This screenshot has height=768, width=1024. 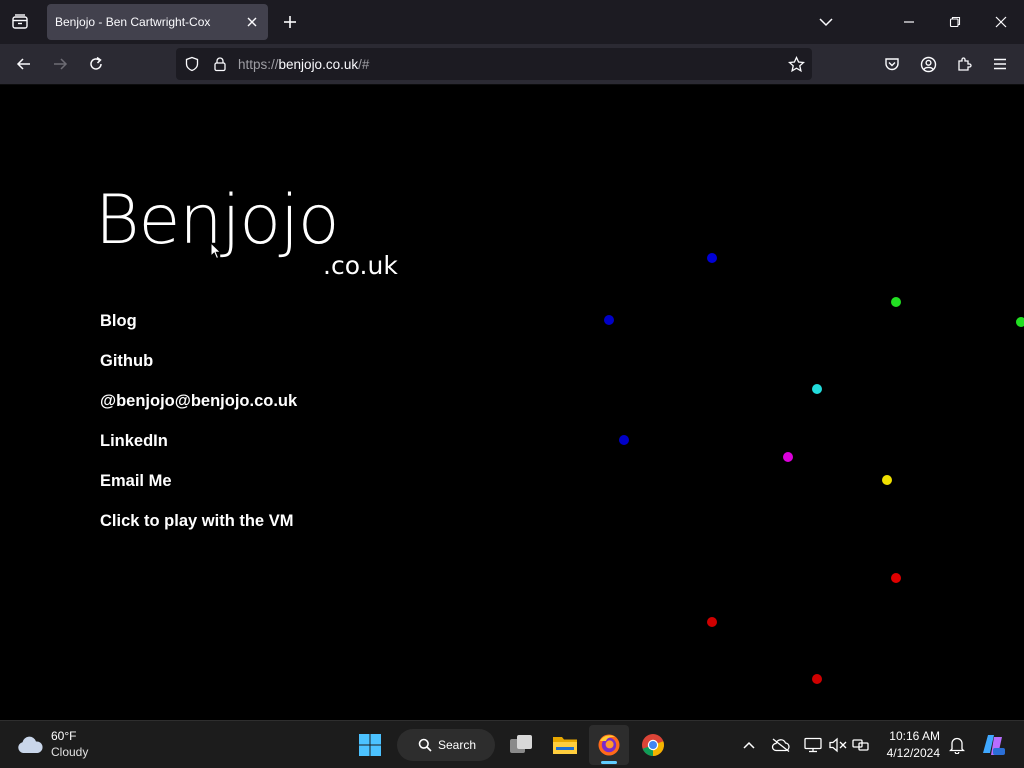 I want to click on cloud-off-icon, so click(x=780, y=745).